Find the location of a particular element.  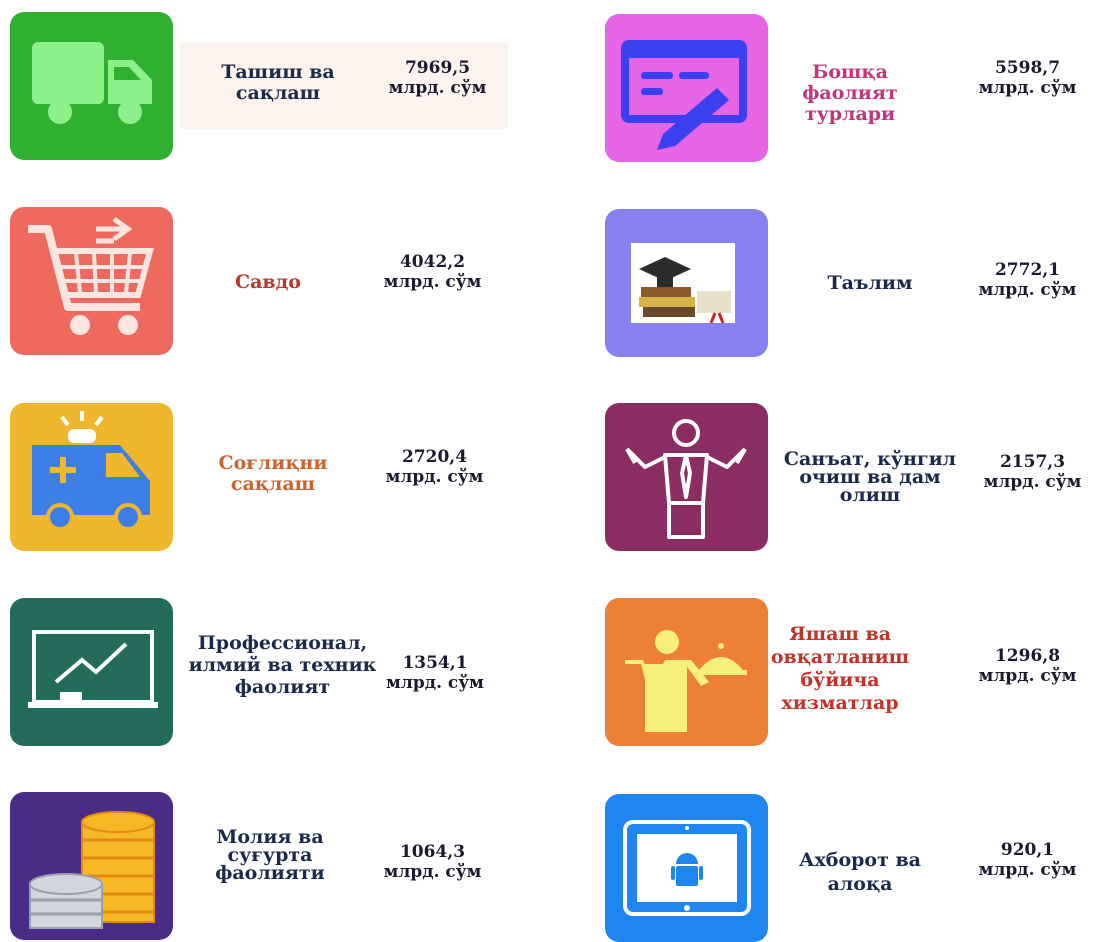

tablet-android-icon is located at coordinates (686, 868).